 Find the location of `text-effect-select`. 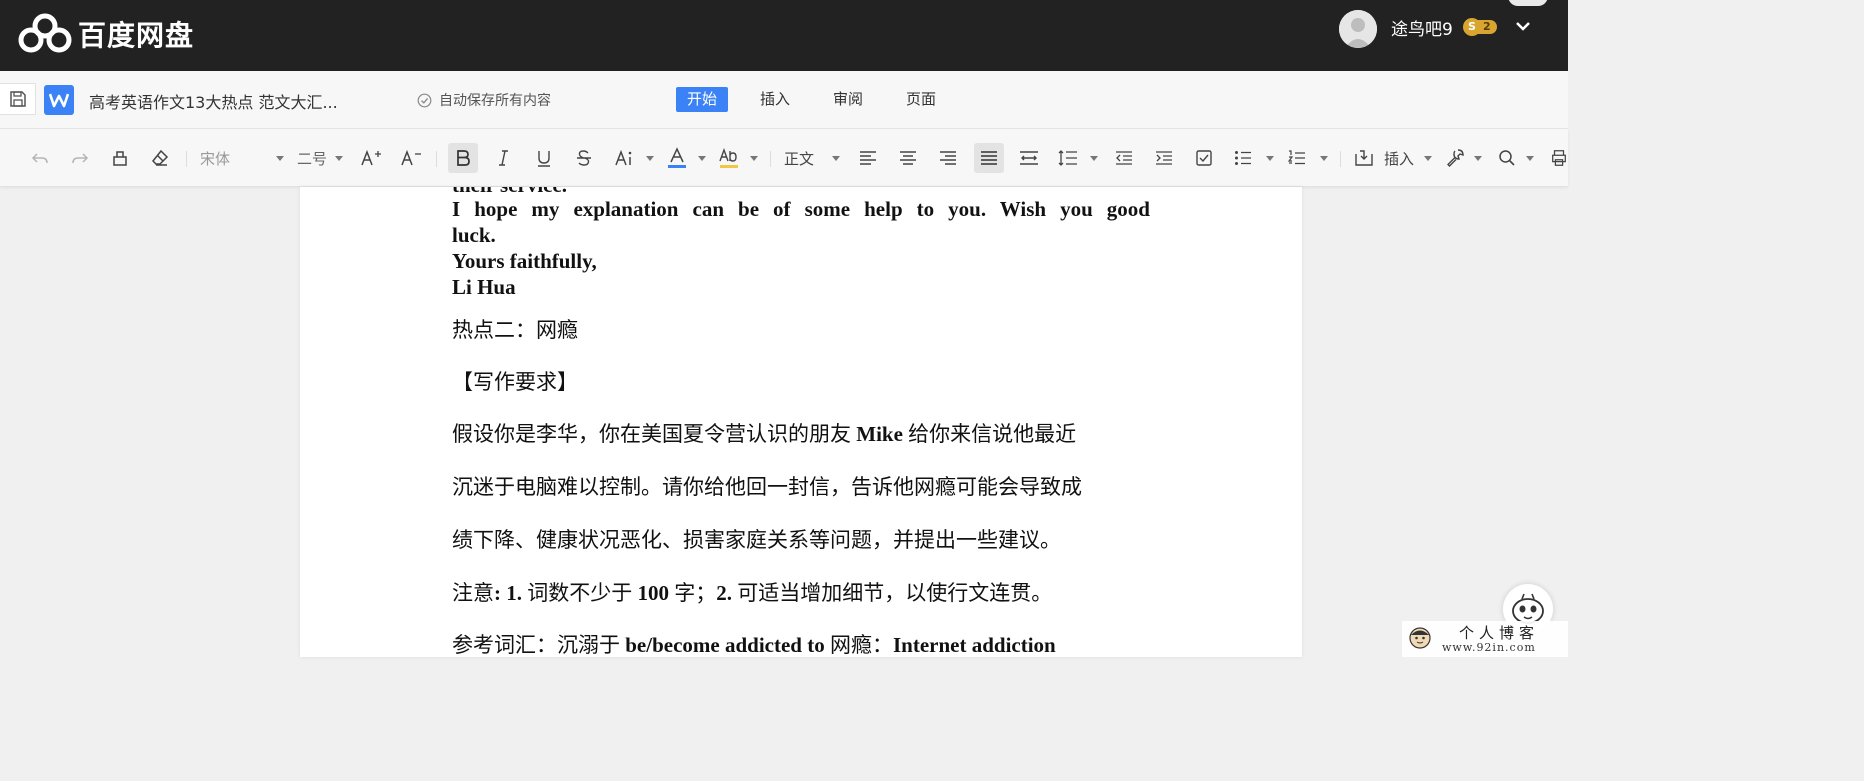

text-effect-select is located at coordinates (634, 158).